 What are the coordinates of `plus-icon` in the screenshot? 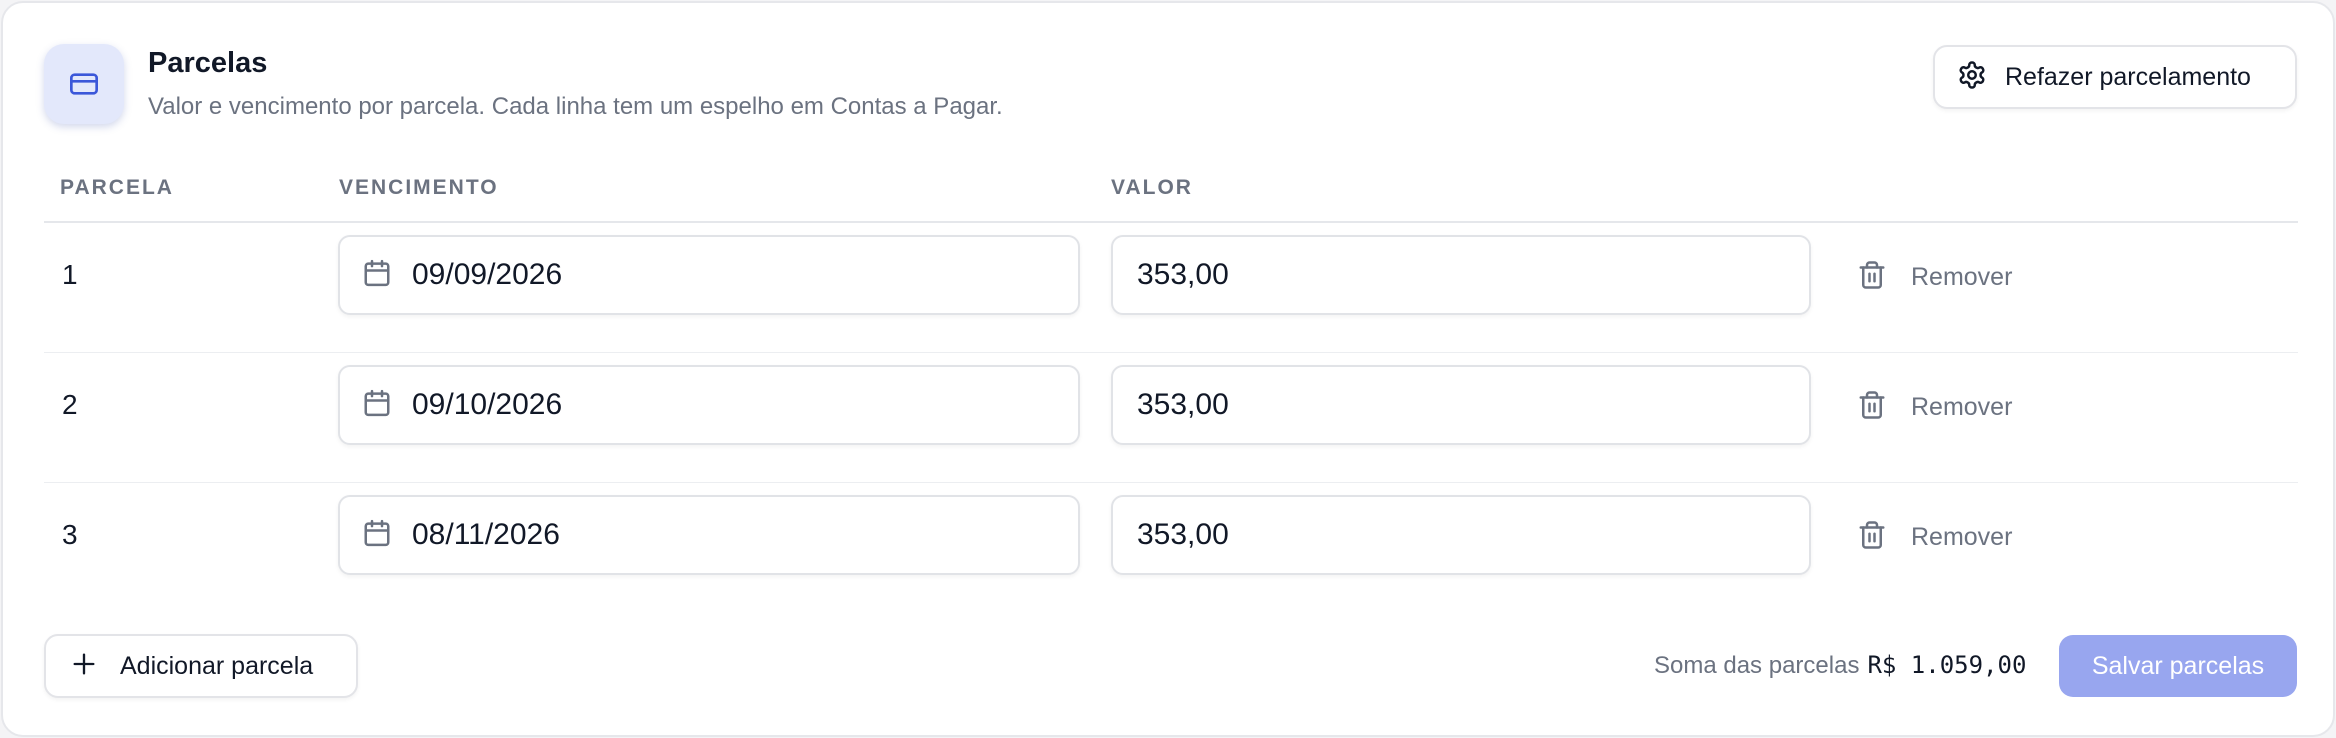 It's located at (84, 666).